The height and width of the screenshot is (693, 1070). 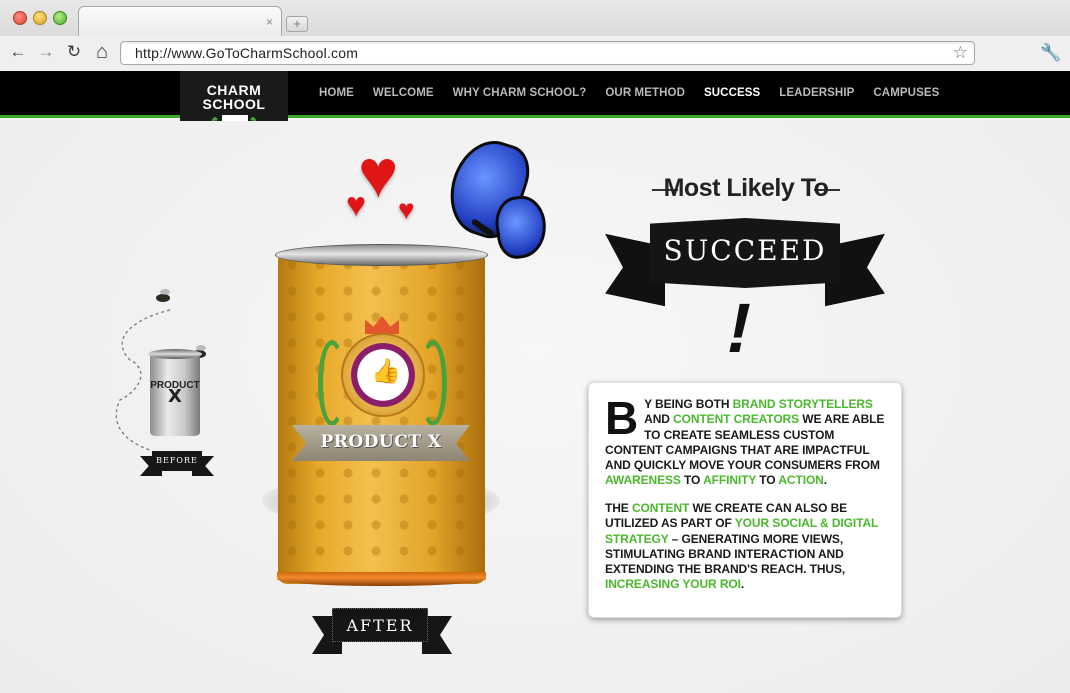 What do you see at coordinates (1050, 53) in the screenshot?
I see `wrench-icon: 🔧` at bounding box center [1050, 53].